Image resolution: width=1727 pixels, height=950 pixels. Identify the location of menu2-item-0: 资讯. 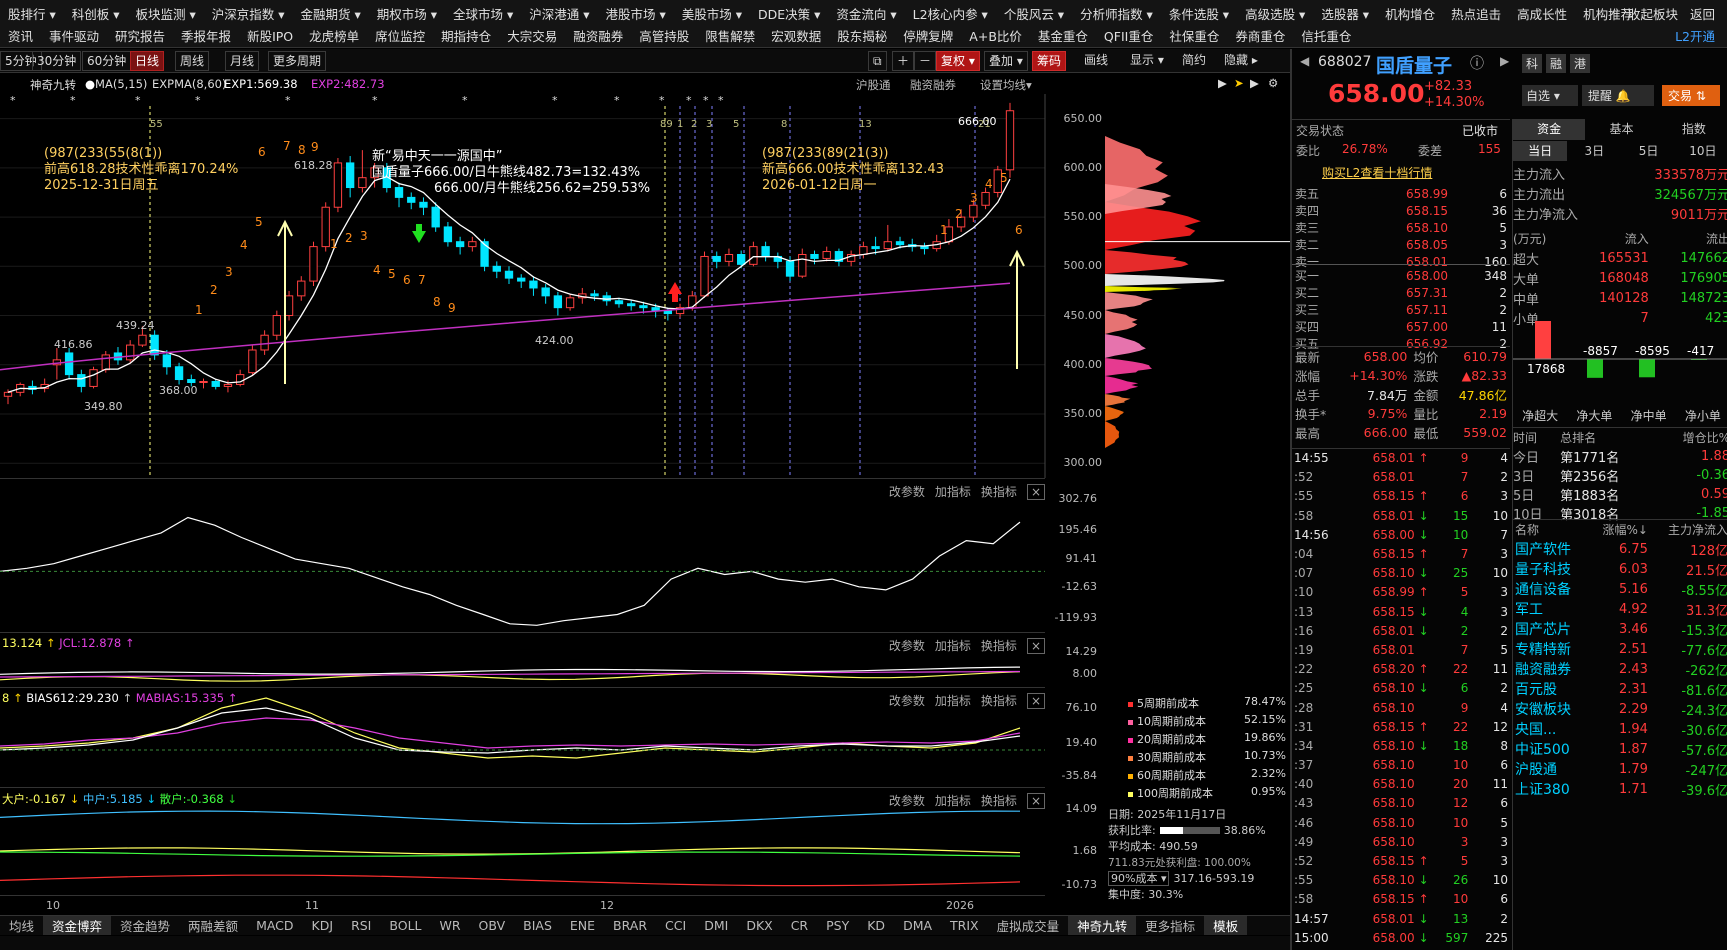
(20, 35).